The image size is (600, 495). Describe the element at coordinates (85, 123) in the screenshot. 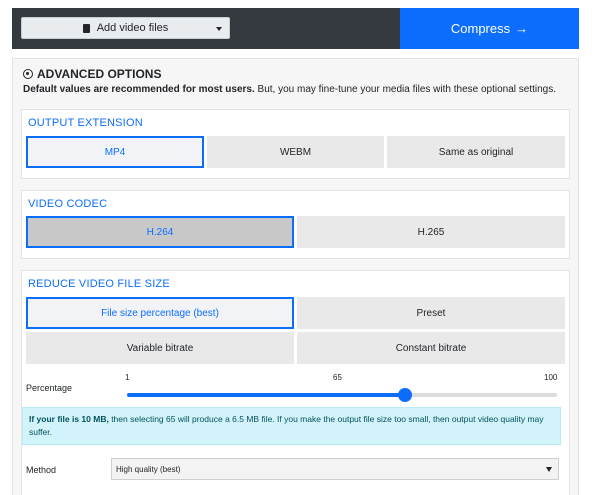

I see `output-extension-title: OUTPUT EXTENSION` at that location.